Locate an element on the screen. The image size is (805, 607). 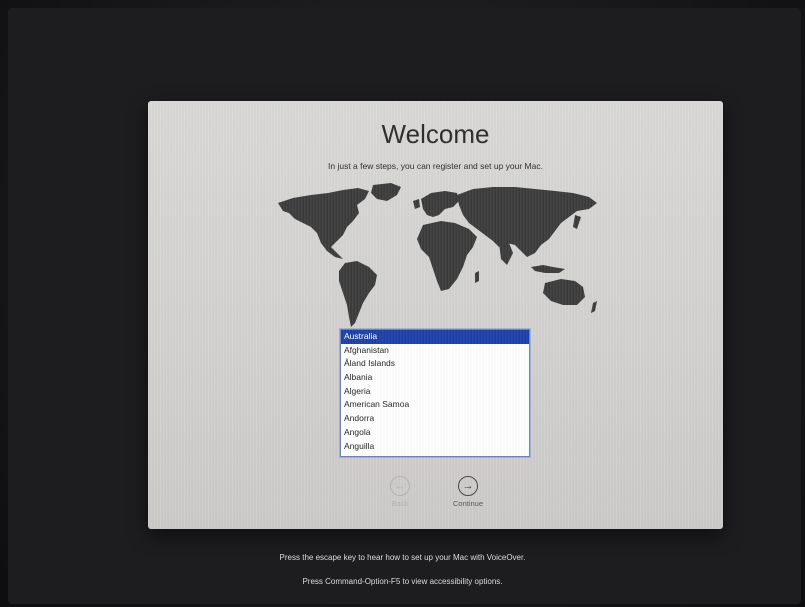
world-map is located at coordinates (437, 255).